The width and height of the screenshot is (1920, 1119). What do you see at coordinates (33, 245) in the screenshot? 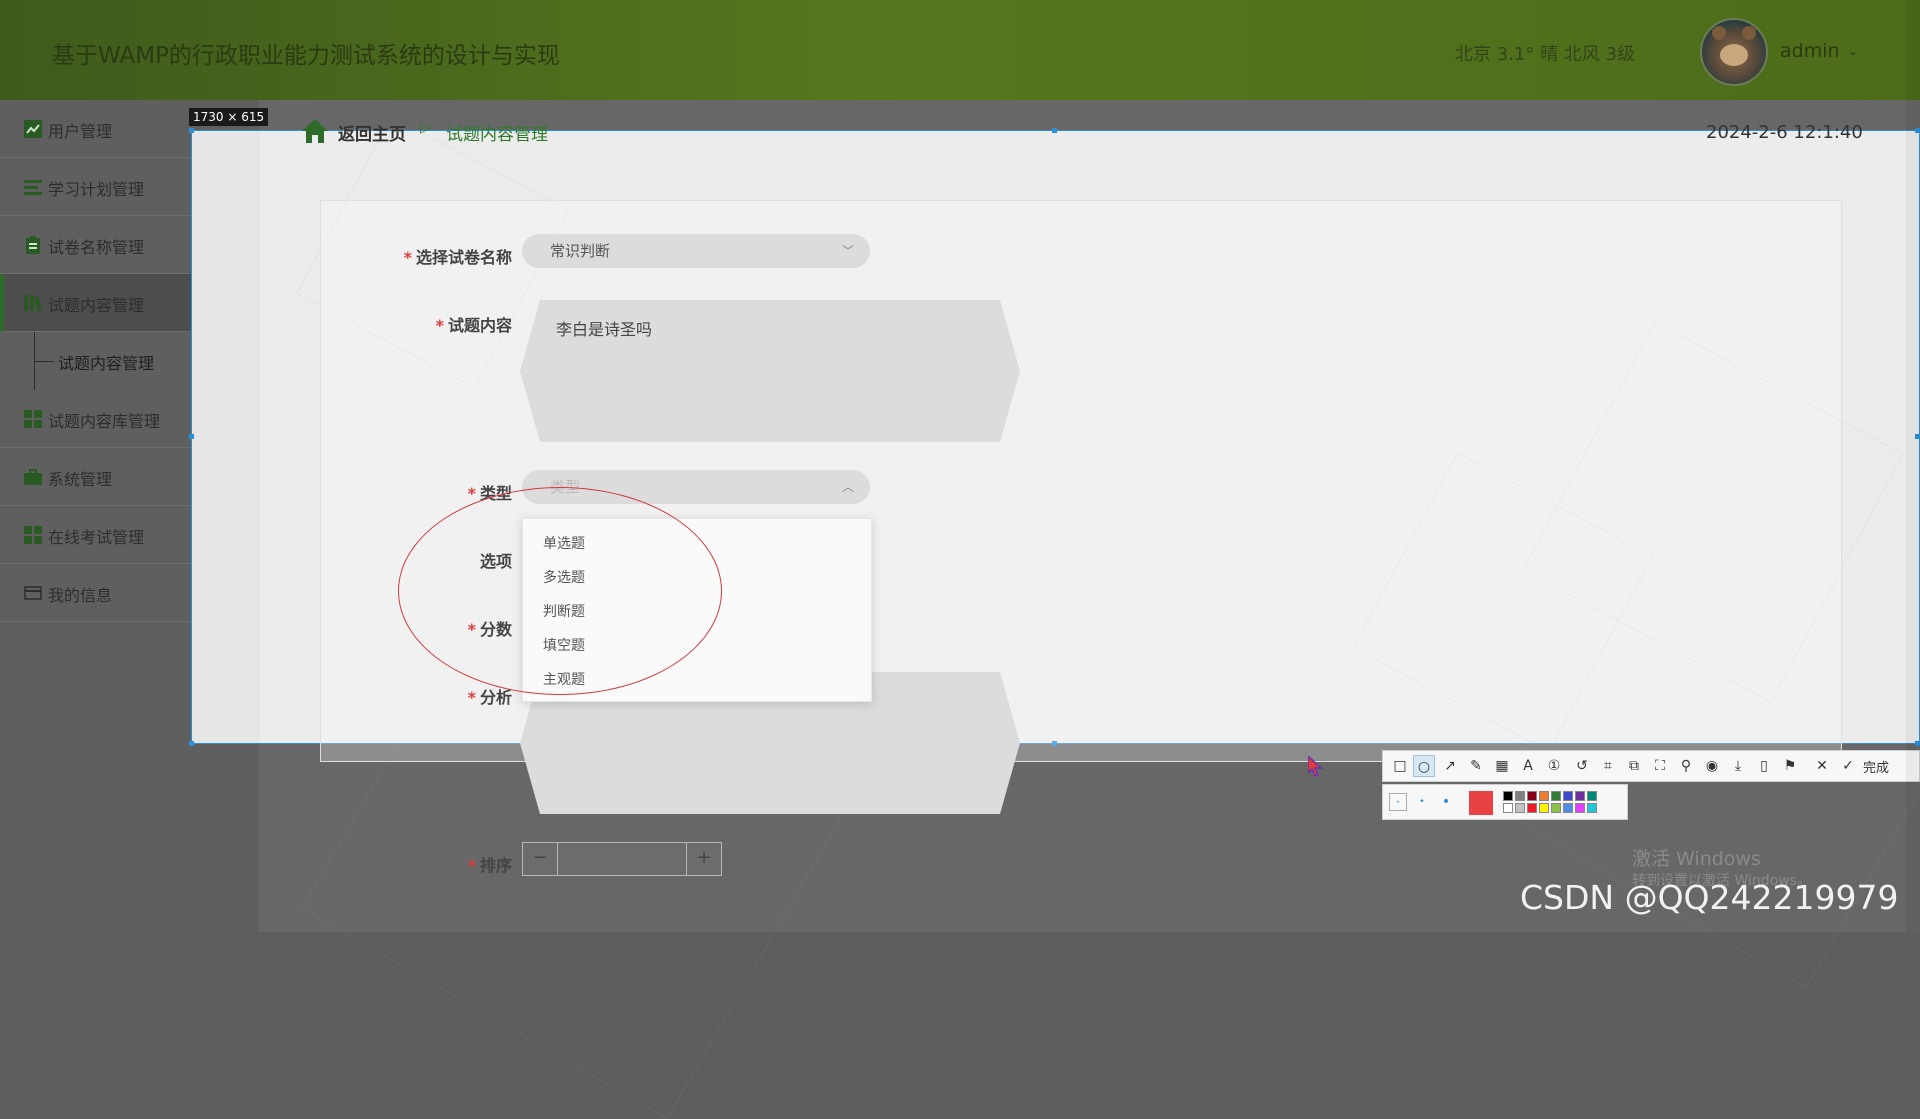
I see `clipboard-icon` at bounding box center [33, 245].